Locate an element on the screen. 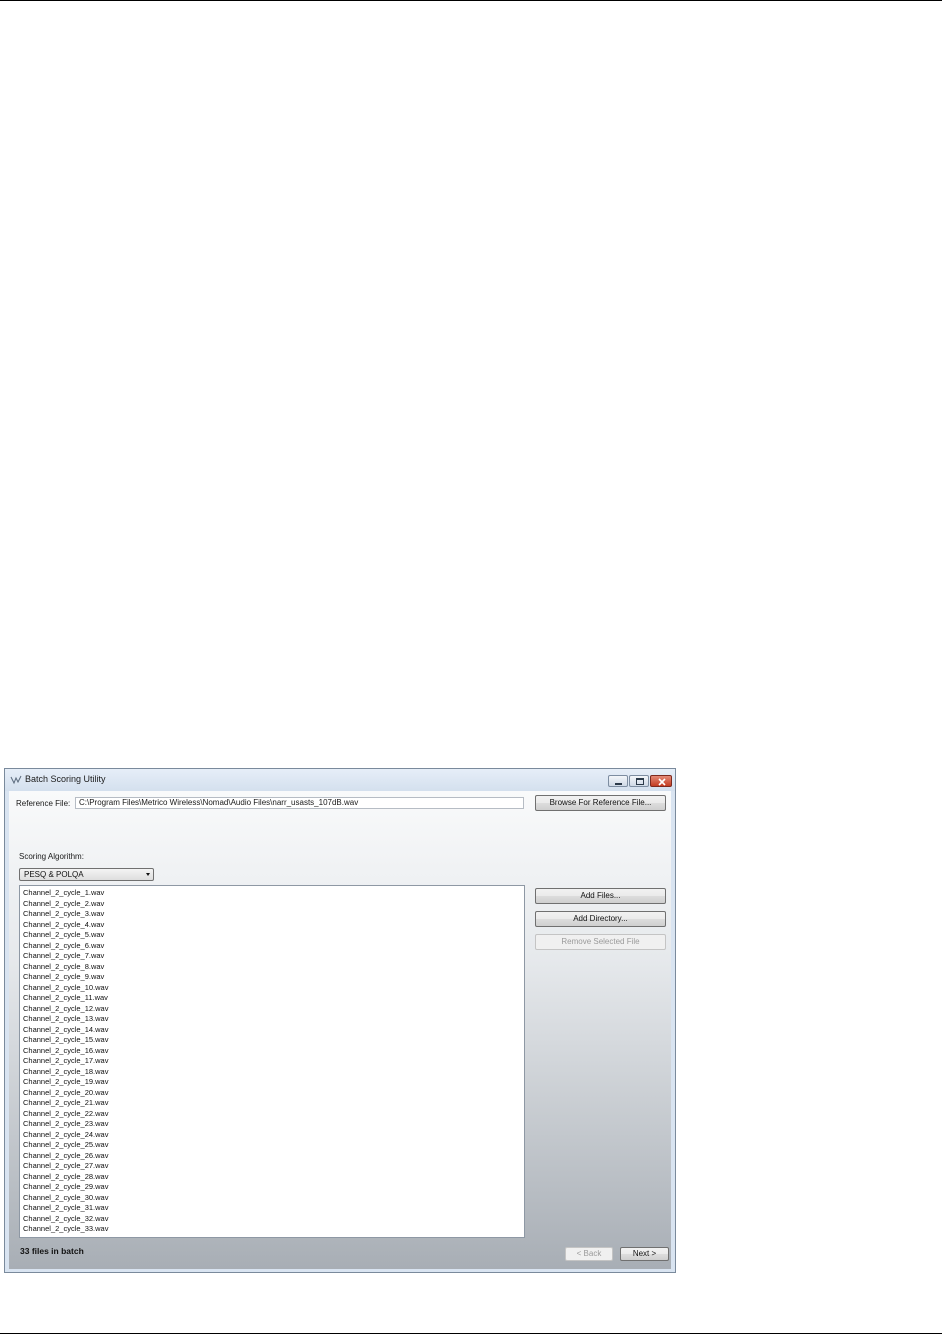 The width and height of the screenshot is (942, 1335). file-list-item: Channel_2_cycle_32.wav is located at coordinates (272, 1219).